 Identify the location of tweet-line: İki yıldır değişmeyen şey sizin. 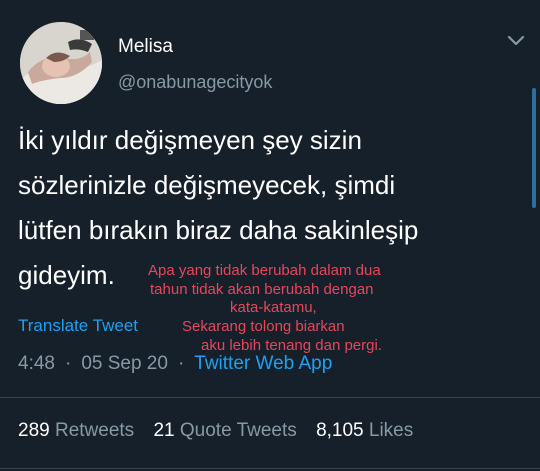
(190, 140).